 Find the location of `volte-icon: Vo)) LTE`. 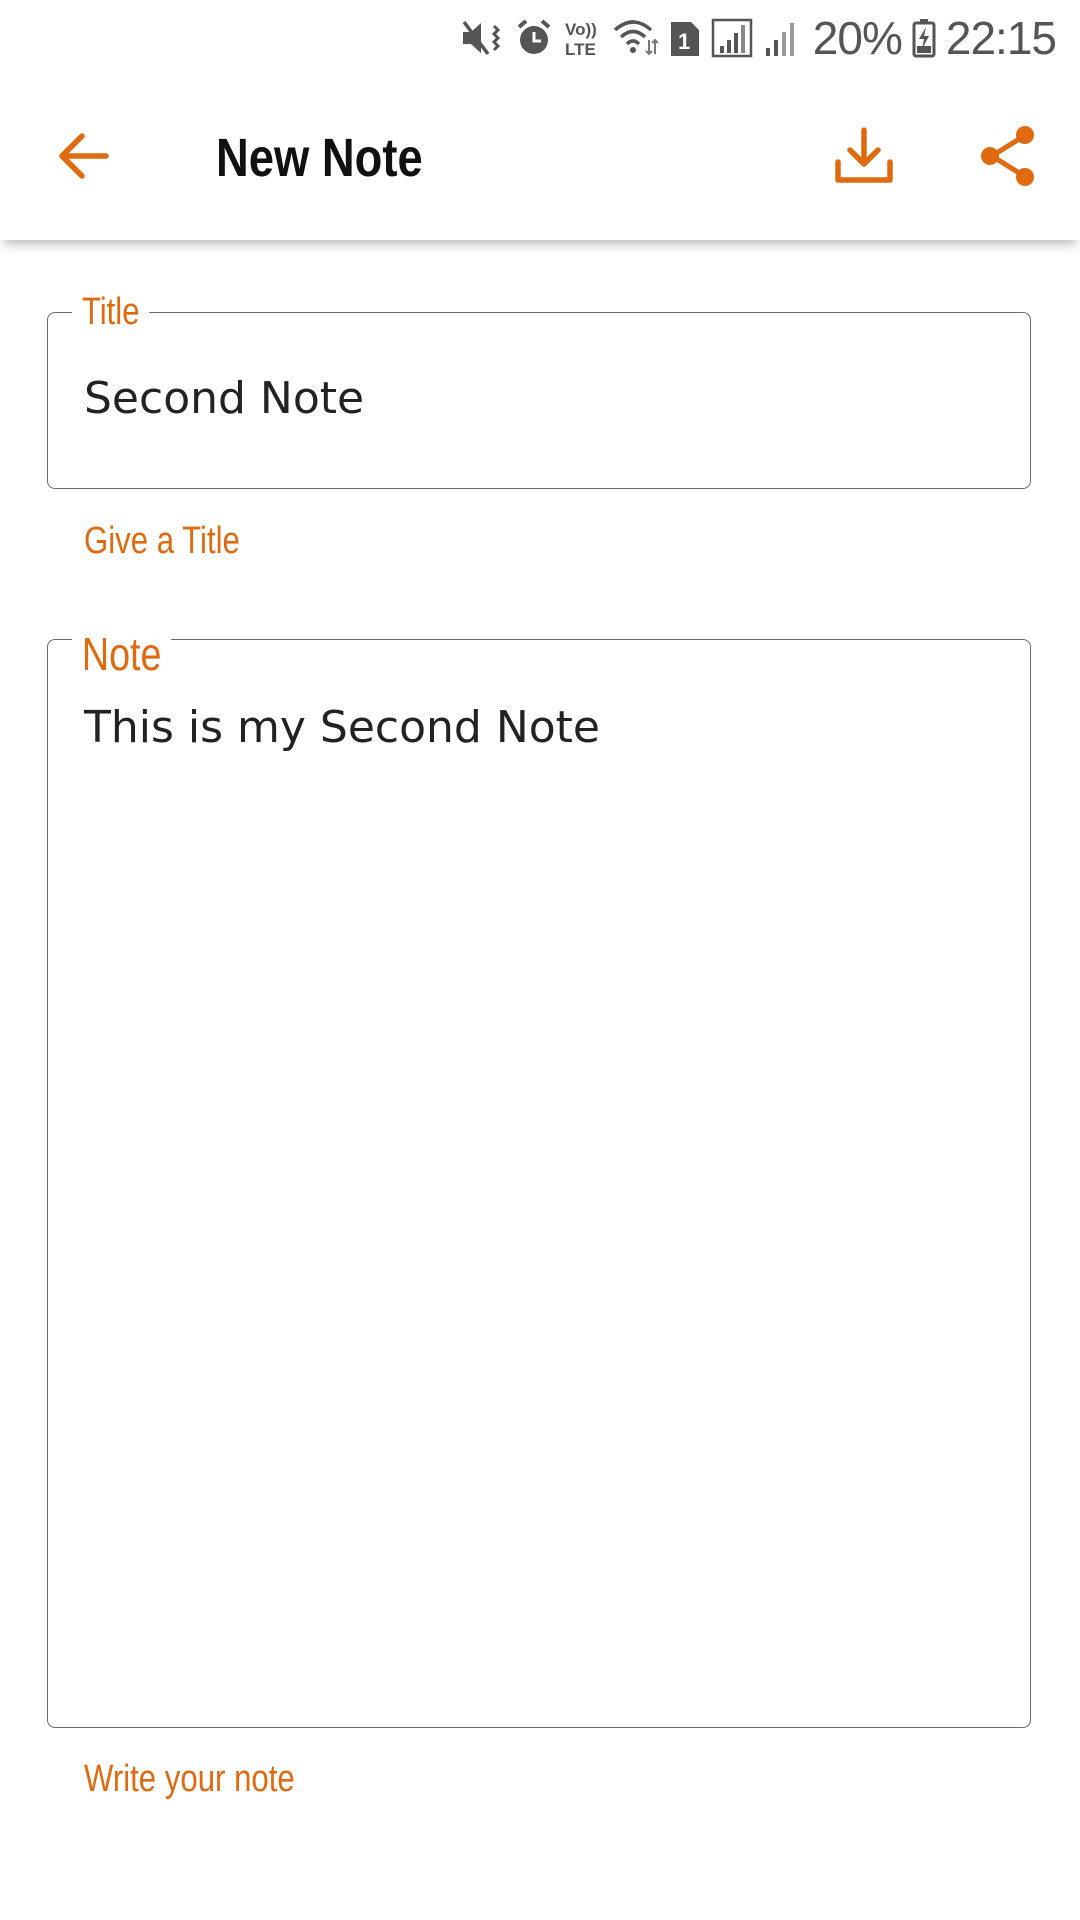

volte-icon: Vo)) LTE is located at coordinates (583, 38).